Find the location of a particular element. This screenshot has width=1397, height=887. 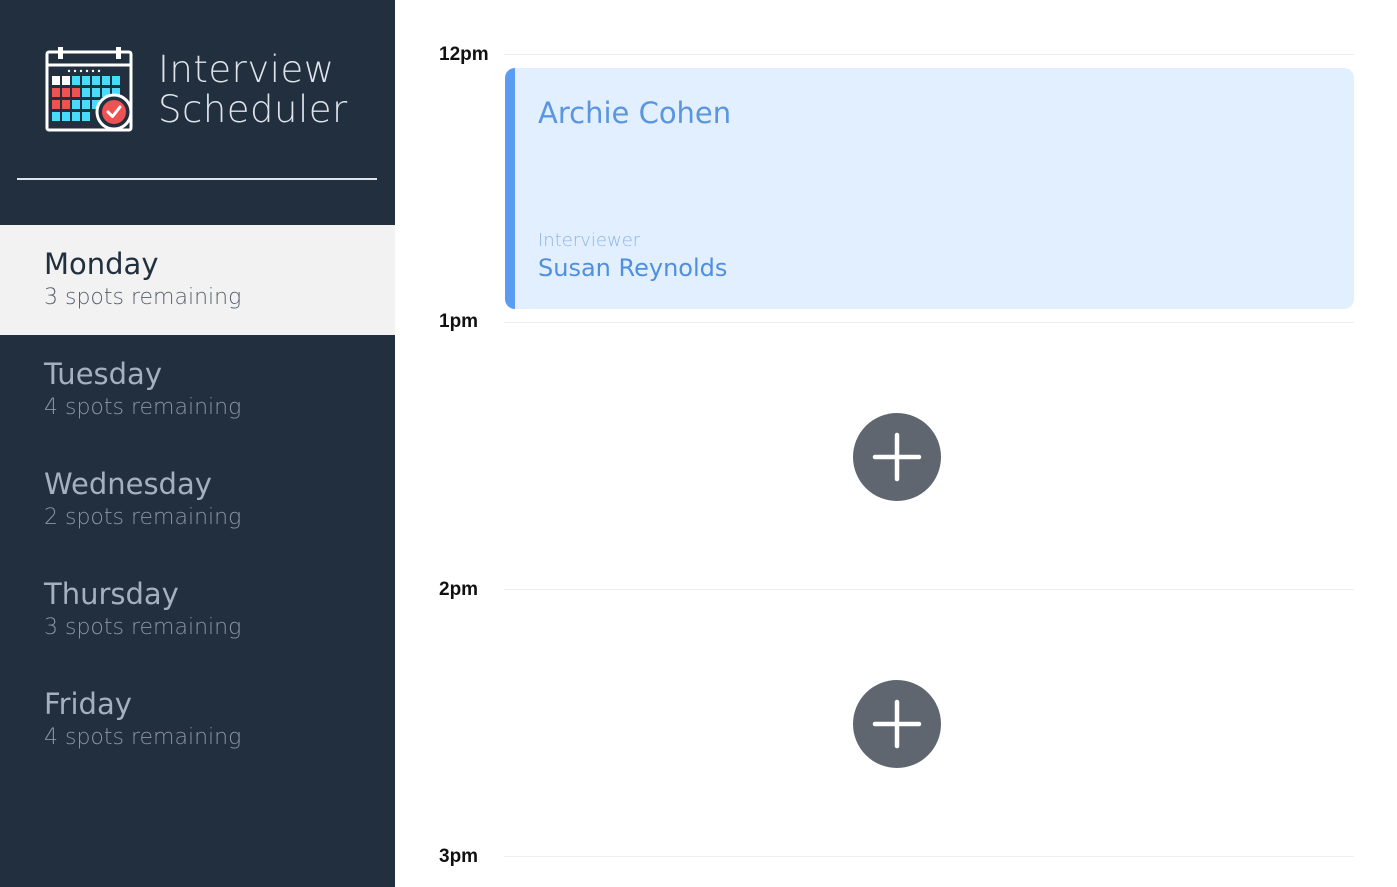

day-item-tuesday: Tuesday 4 spots remaining is located at coordinates (197, 390).